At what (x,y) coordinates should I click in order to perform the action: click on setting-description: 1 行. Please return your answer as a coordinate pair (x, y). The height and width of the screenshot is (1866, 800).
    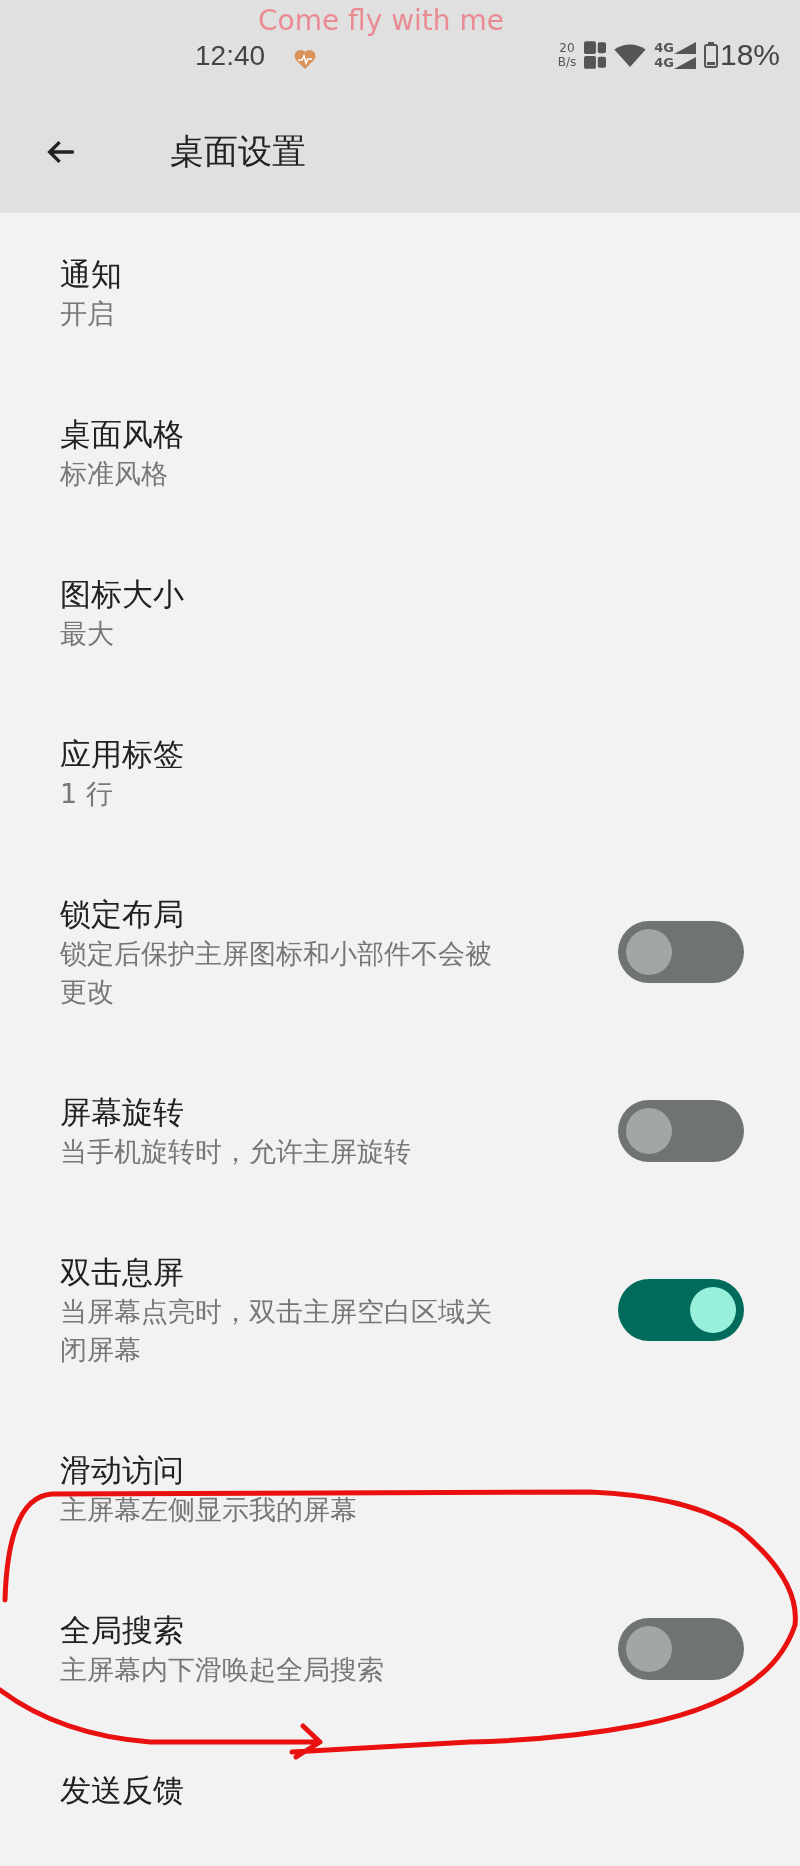
    Looking at the image, I should click on (86, 794).